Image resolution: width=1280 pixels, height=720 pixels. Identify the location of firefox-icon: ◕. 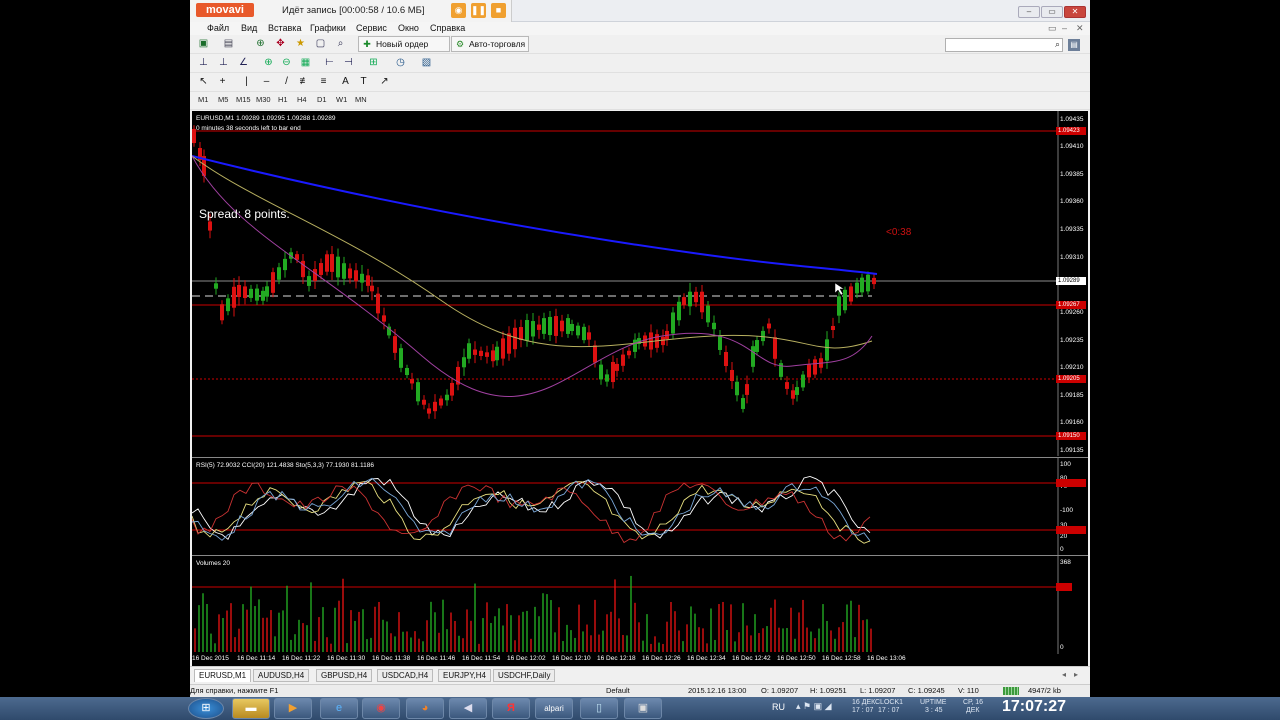
(425, 708).